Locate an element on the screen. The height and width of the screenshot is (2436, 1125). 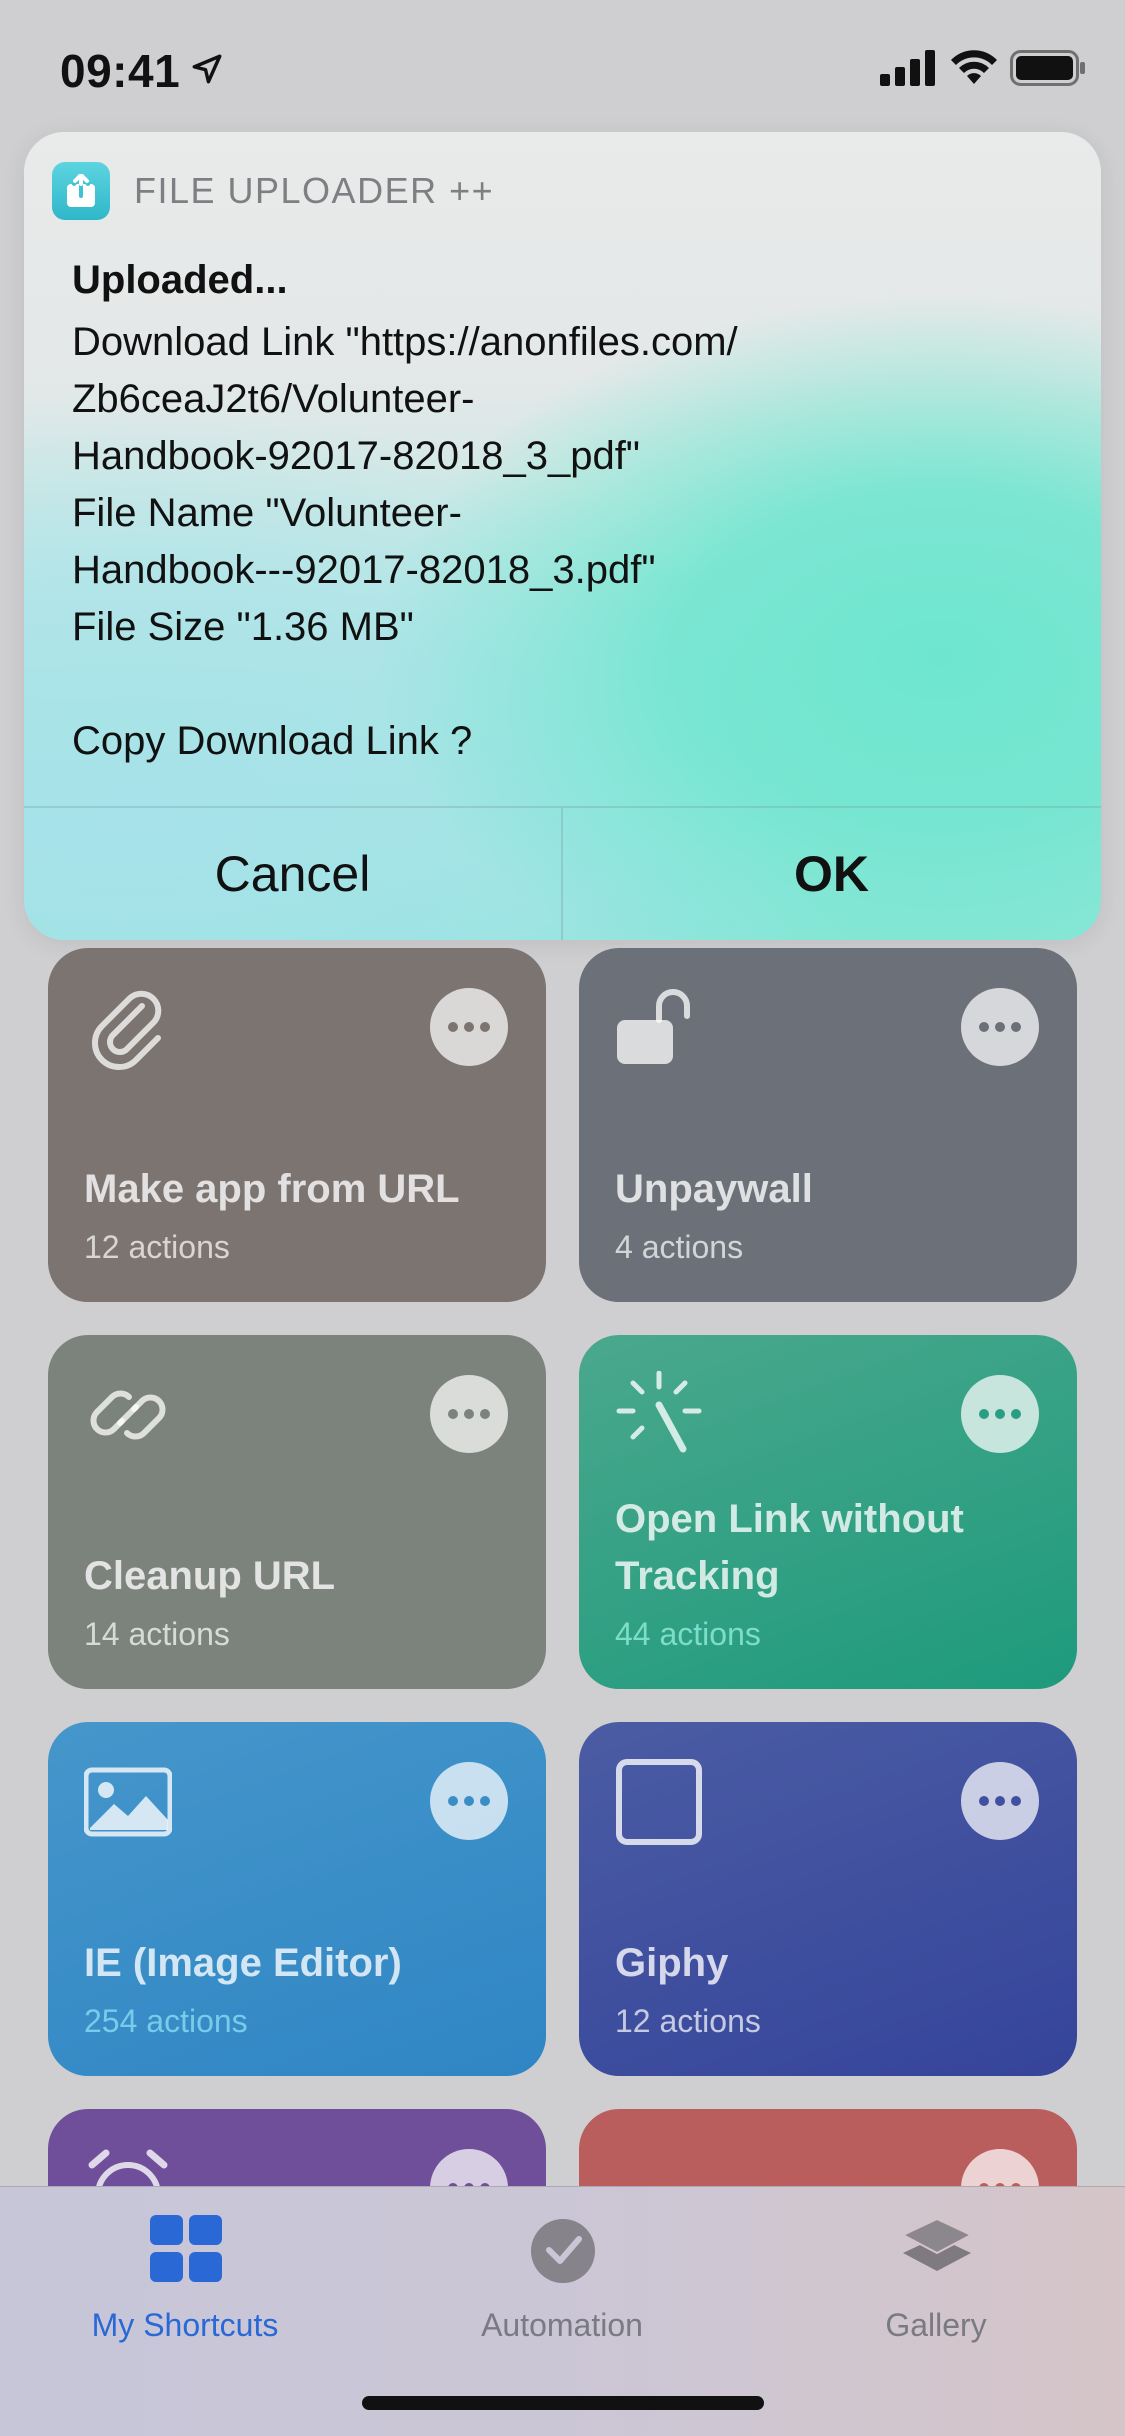
shortcut-card-image-editor: IE (Image Editor) 254 actions is located at coordinates (297, 1899).